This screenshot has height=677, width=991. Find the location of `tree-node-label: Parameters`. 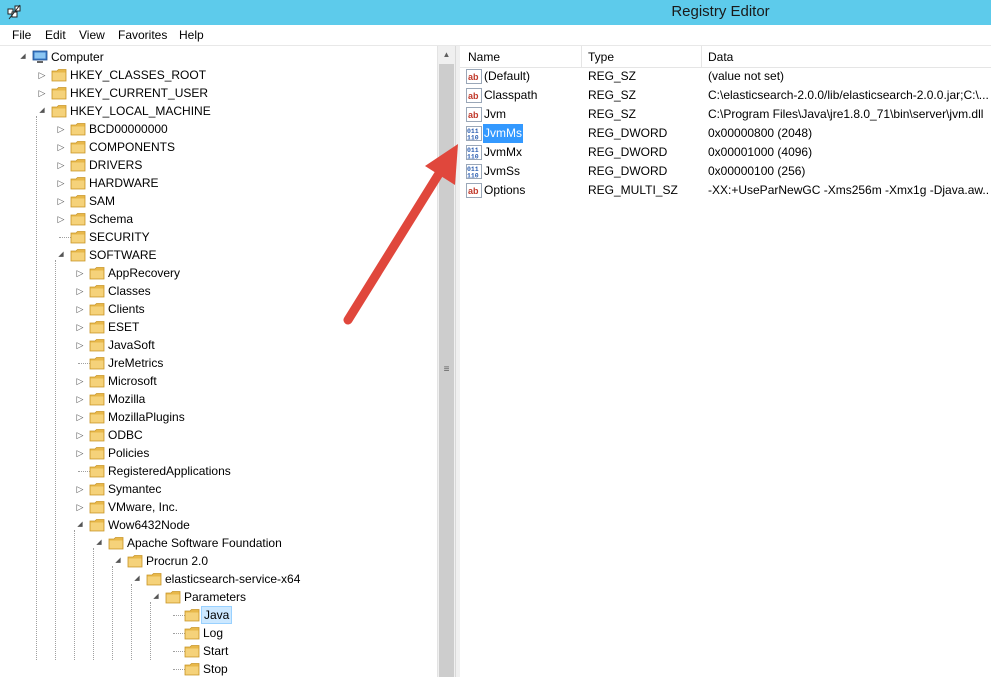

tree-node-label: Parameters is located at coordinates (215, 597).